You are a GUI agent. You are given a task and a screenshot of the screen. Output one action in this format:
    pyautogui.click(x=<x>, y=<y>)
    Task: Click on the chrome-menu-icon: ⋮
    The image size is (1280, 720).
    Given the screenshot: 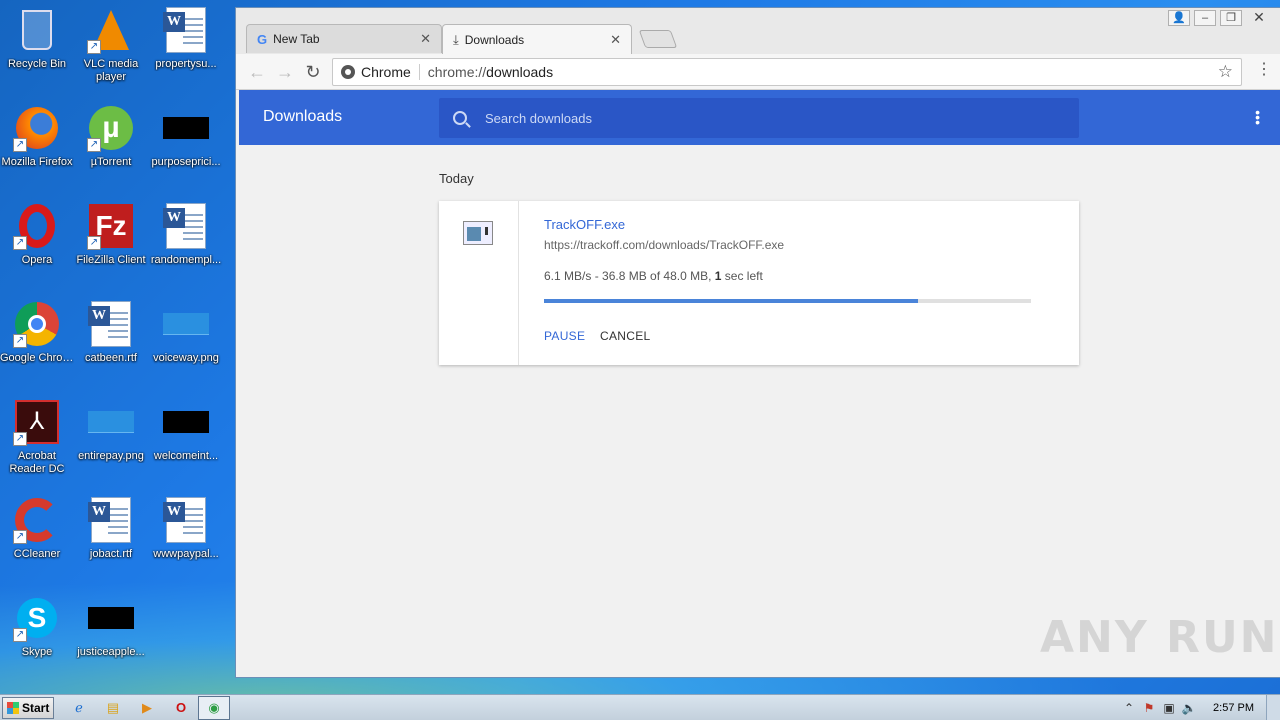 What is the action you would take?
    pyautogui.click(x=1264, y=70)
    